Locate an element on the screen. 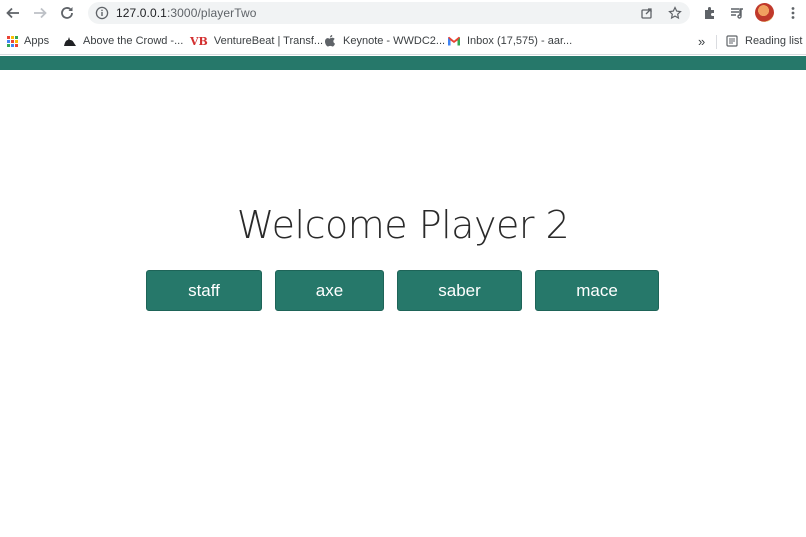 Image resolution: width=806 pixels, height=537 pixels. reading-list-label: Reading list is located at coordinates (774, 41).